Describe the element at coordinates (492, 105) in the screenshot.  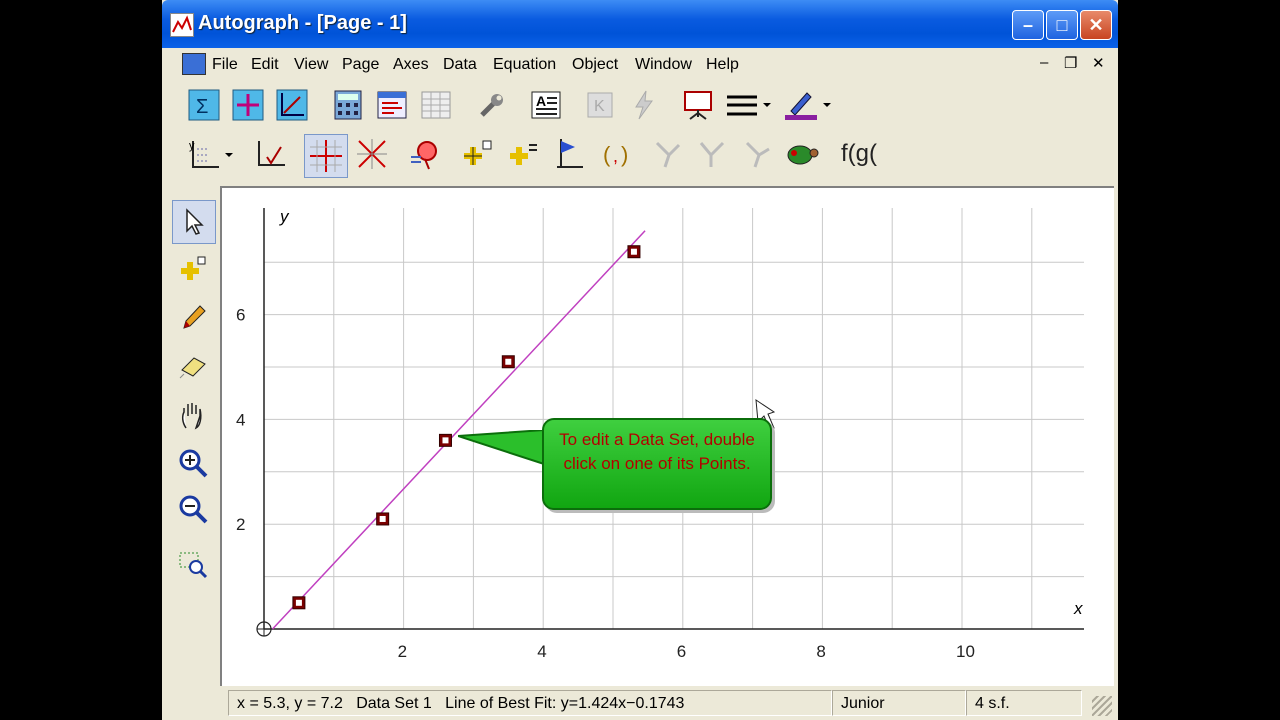
I see `wrench-icon` at that location.